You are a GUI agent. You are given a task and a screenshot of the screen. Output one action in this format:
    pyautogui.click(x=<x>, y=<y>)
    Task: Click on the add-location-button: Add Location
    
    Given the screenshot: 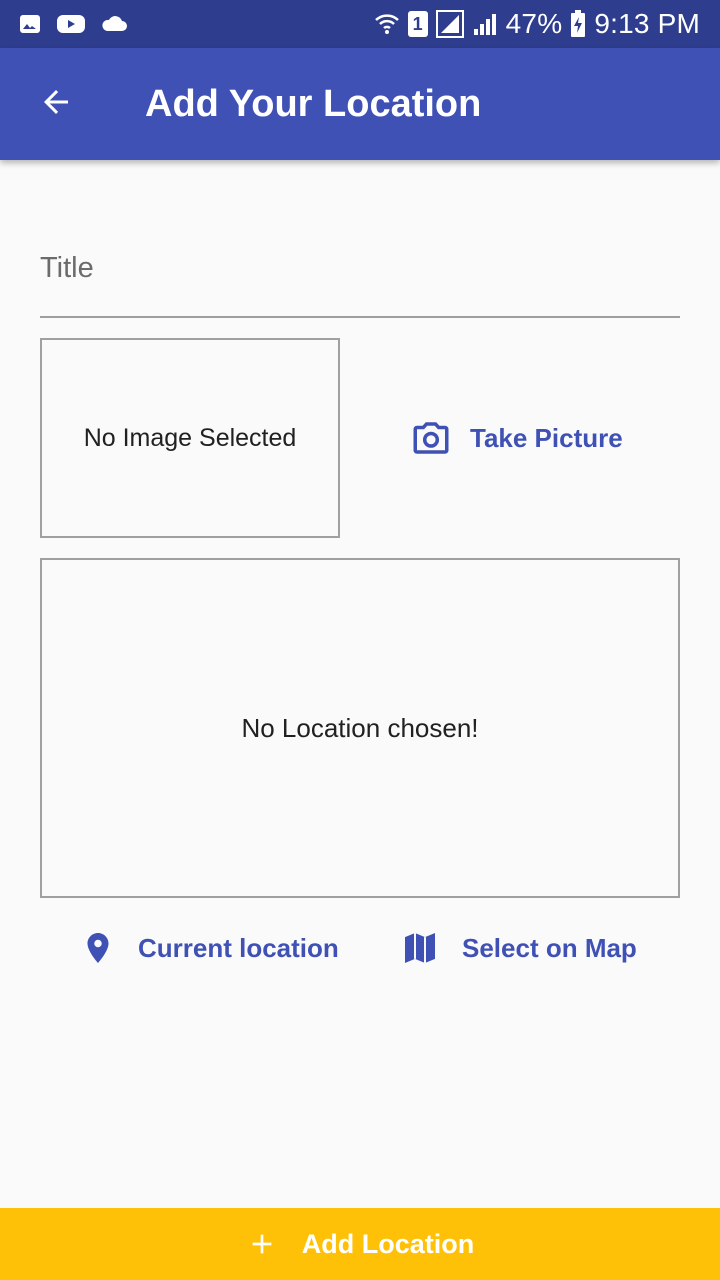 What is the action you would take?
    pyautogui.click(x=360, y=1244)
    